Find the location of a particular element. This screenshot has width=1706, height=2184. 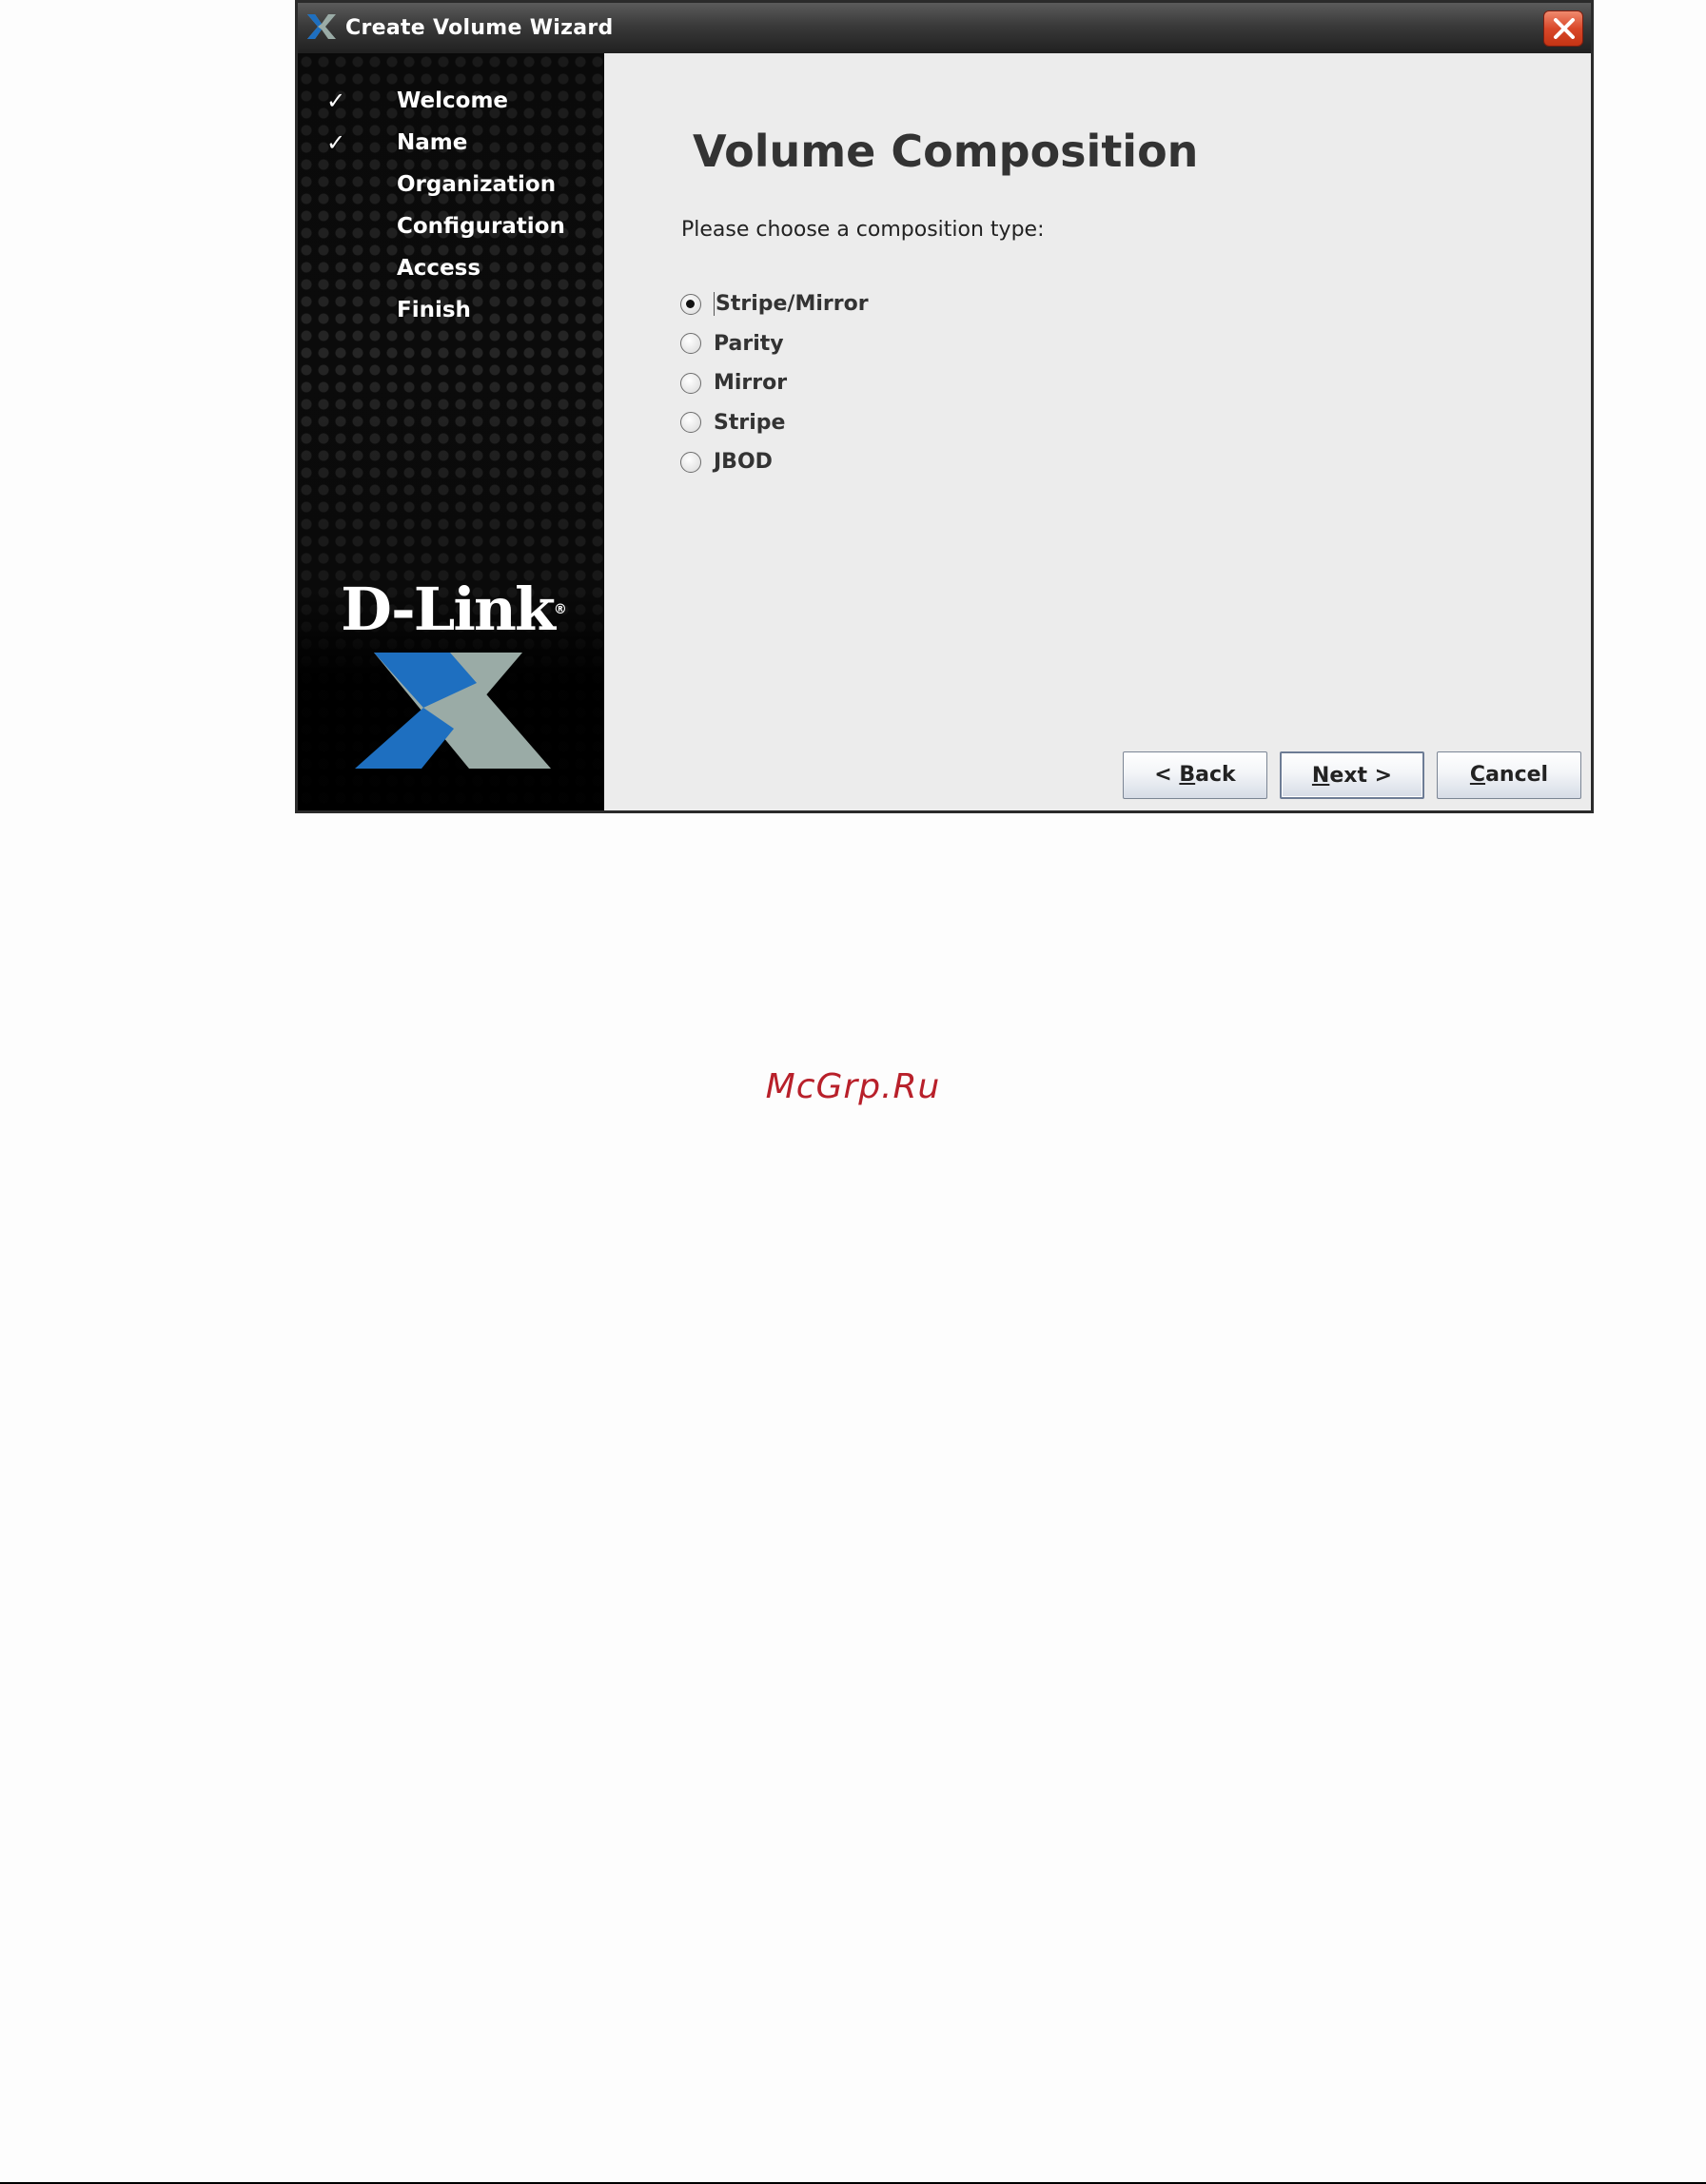

dlink-logo: D-Link® is located at coordinates (453, 672).